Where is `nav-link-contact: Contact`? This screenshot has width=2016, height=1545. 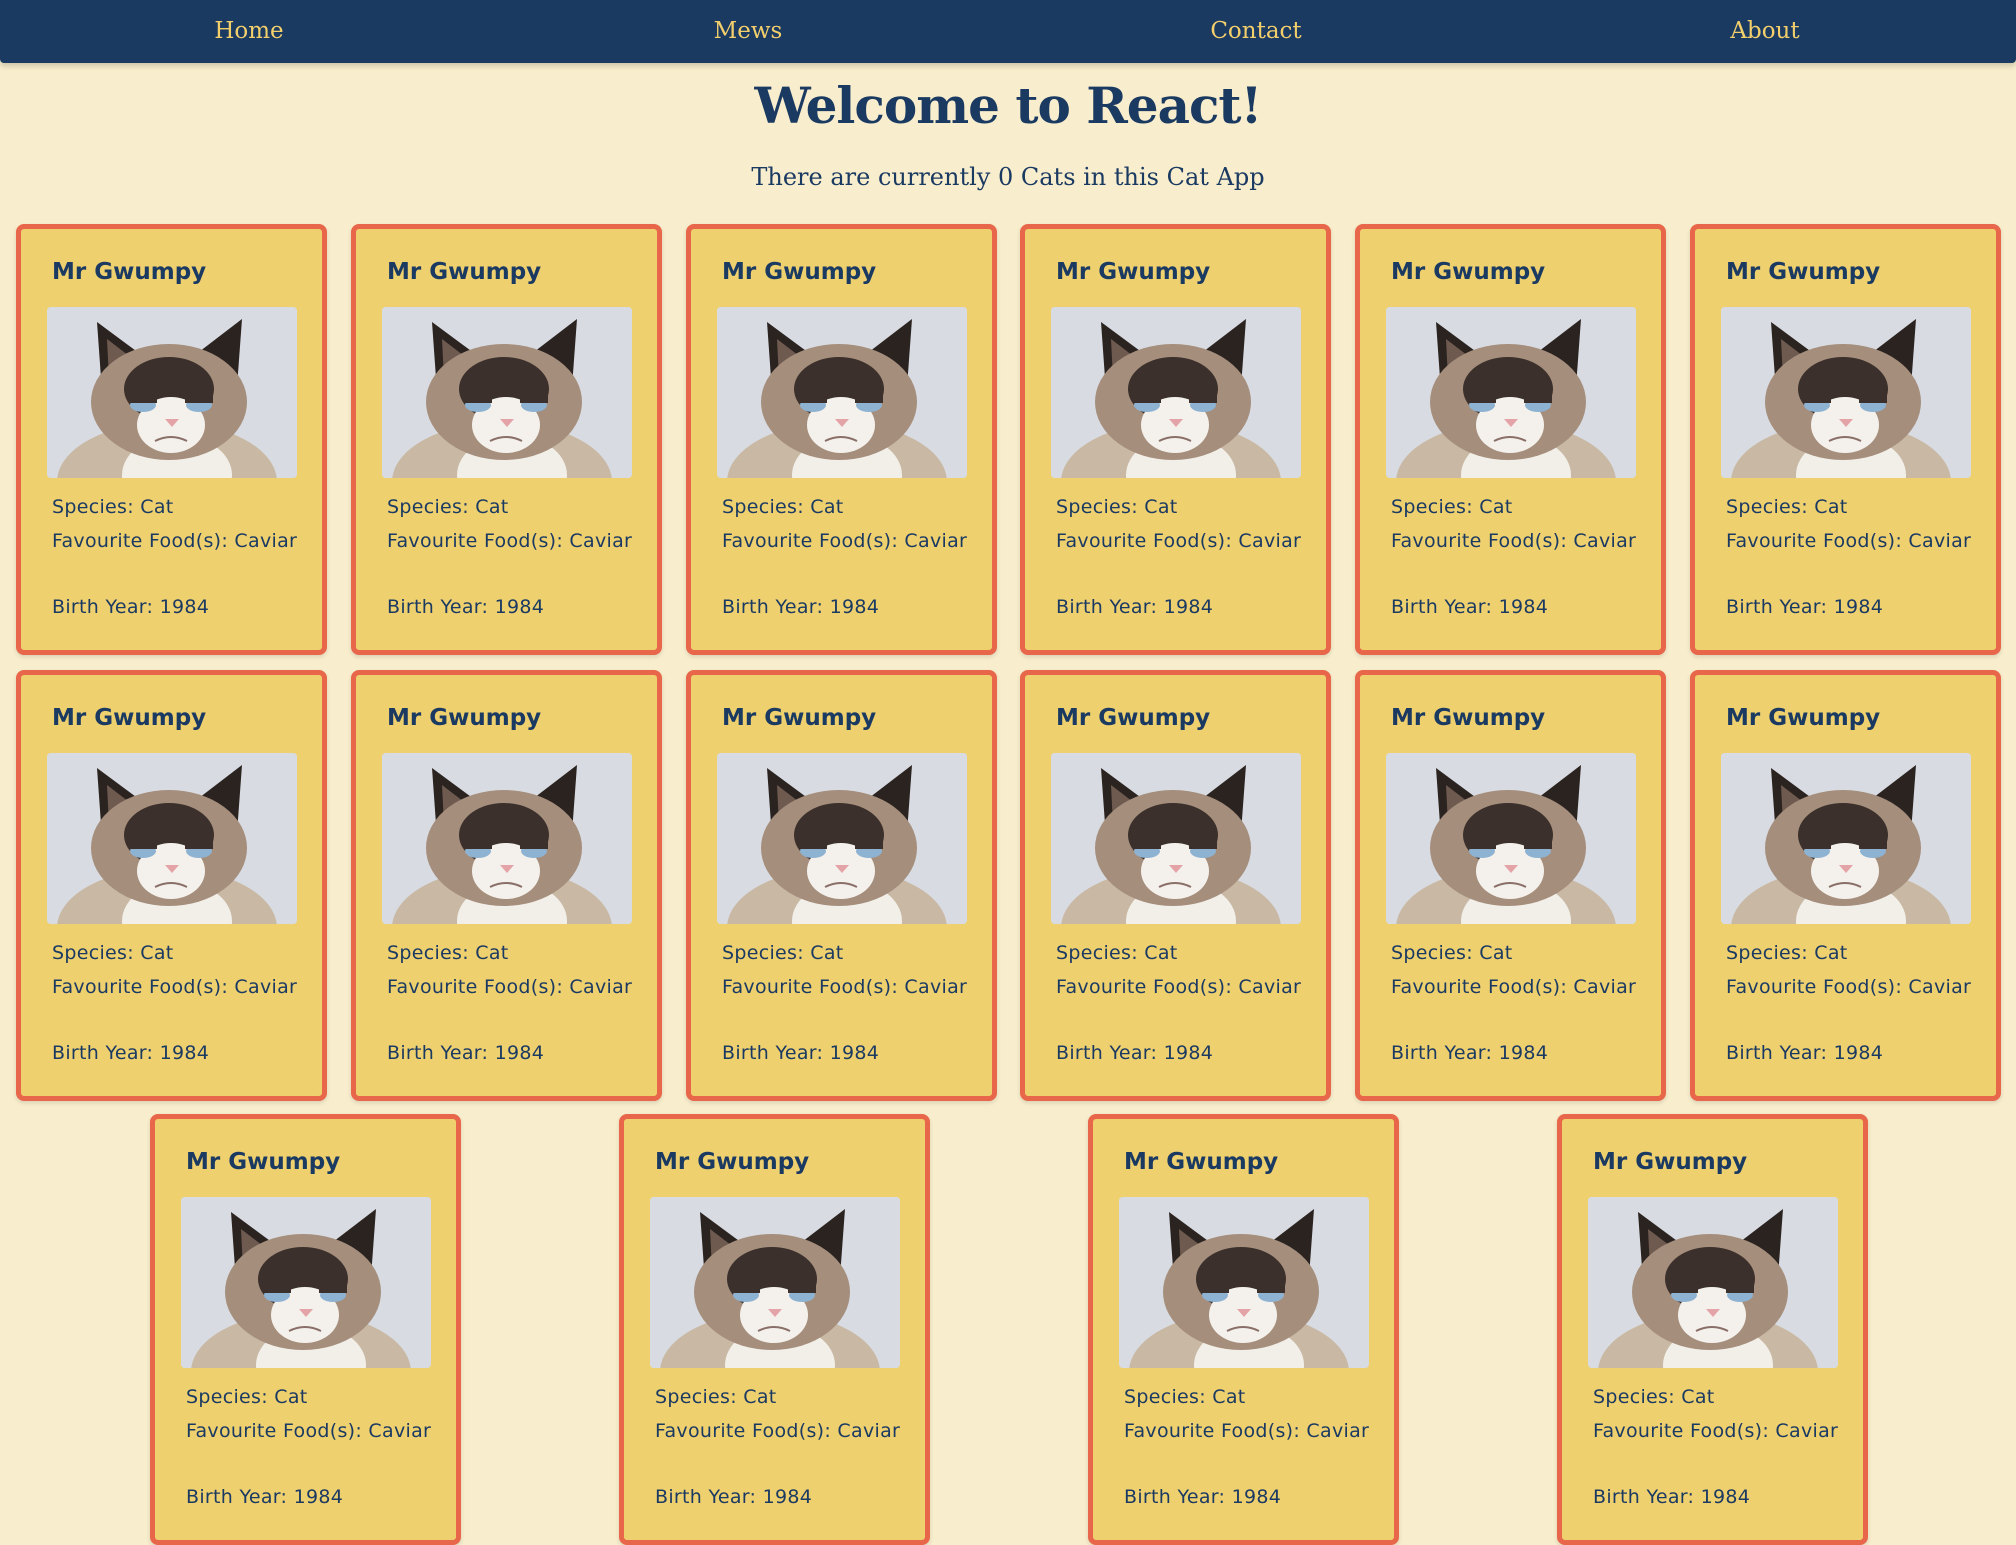
nav-link-contact: Contact is located at coordinates (1256, 31).